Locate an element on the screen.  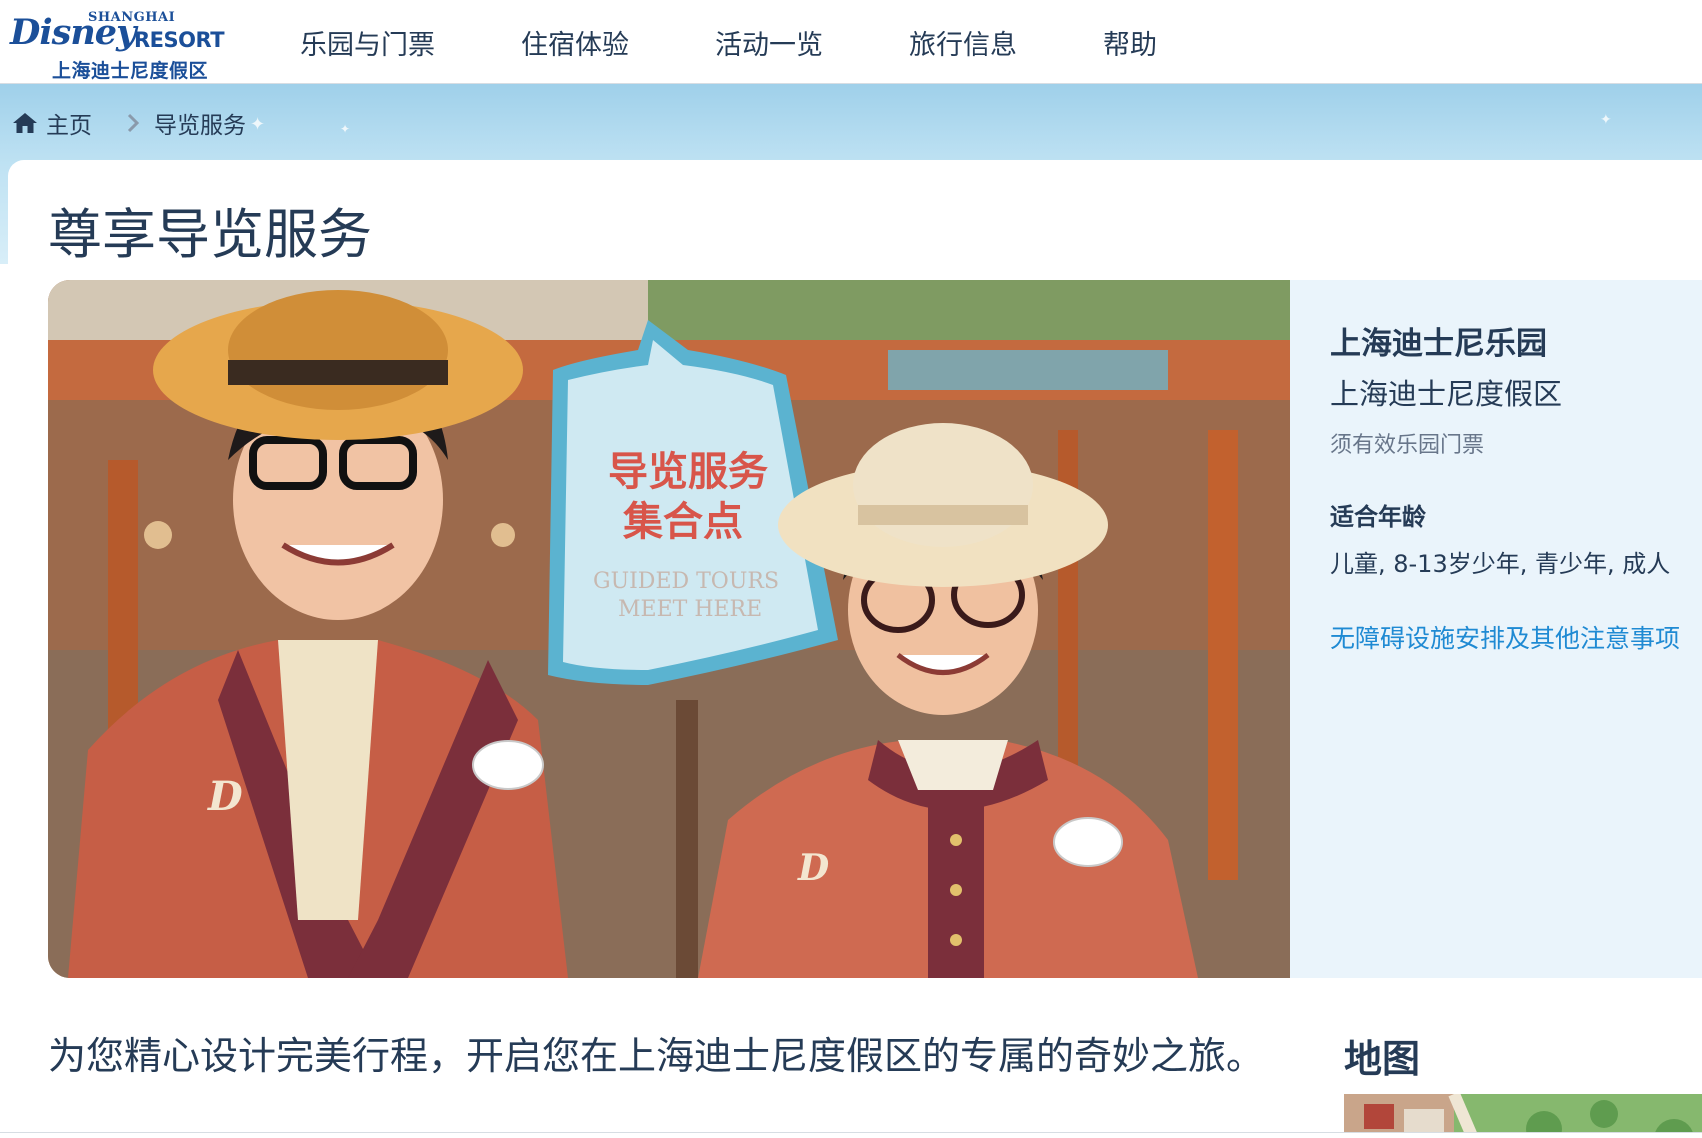
breadcrumb-current: 导览服务 is located at coordinates (200, 126).